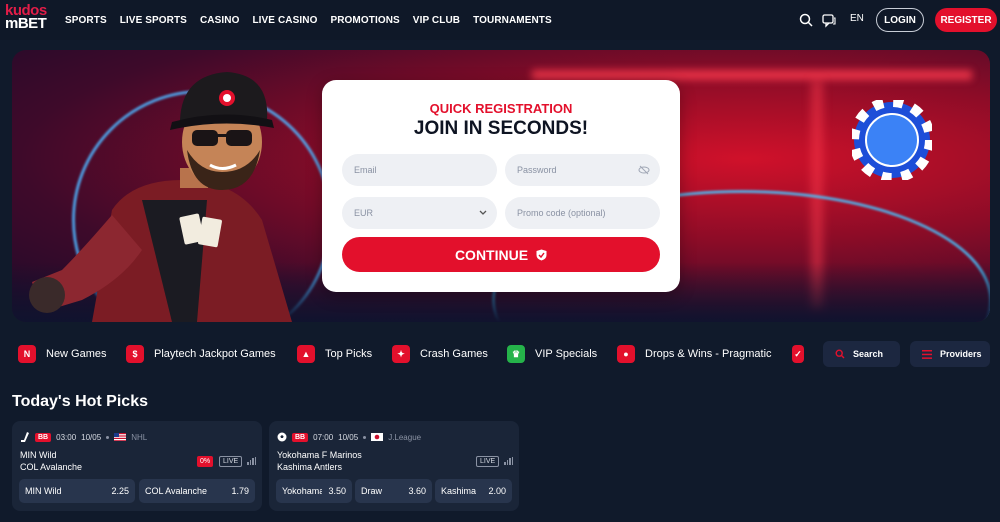 This screenshot has width=1000, height=522. I want to click on category-drops-wins: ● Drops & Wins - Pragmatic, so click(694, 354).